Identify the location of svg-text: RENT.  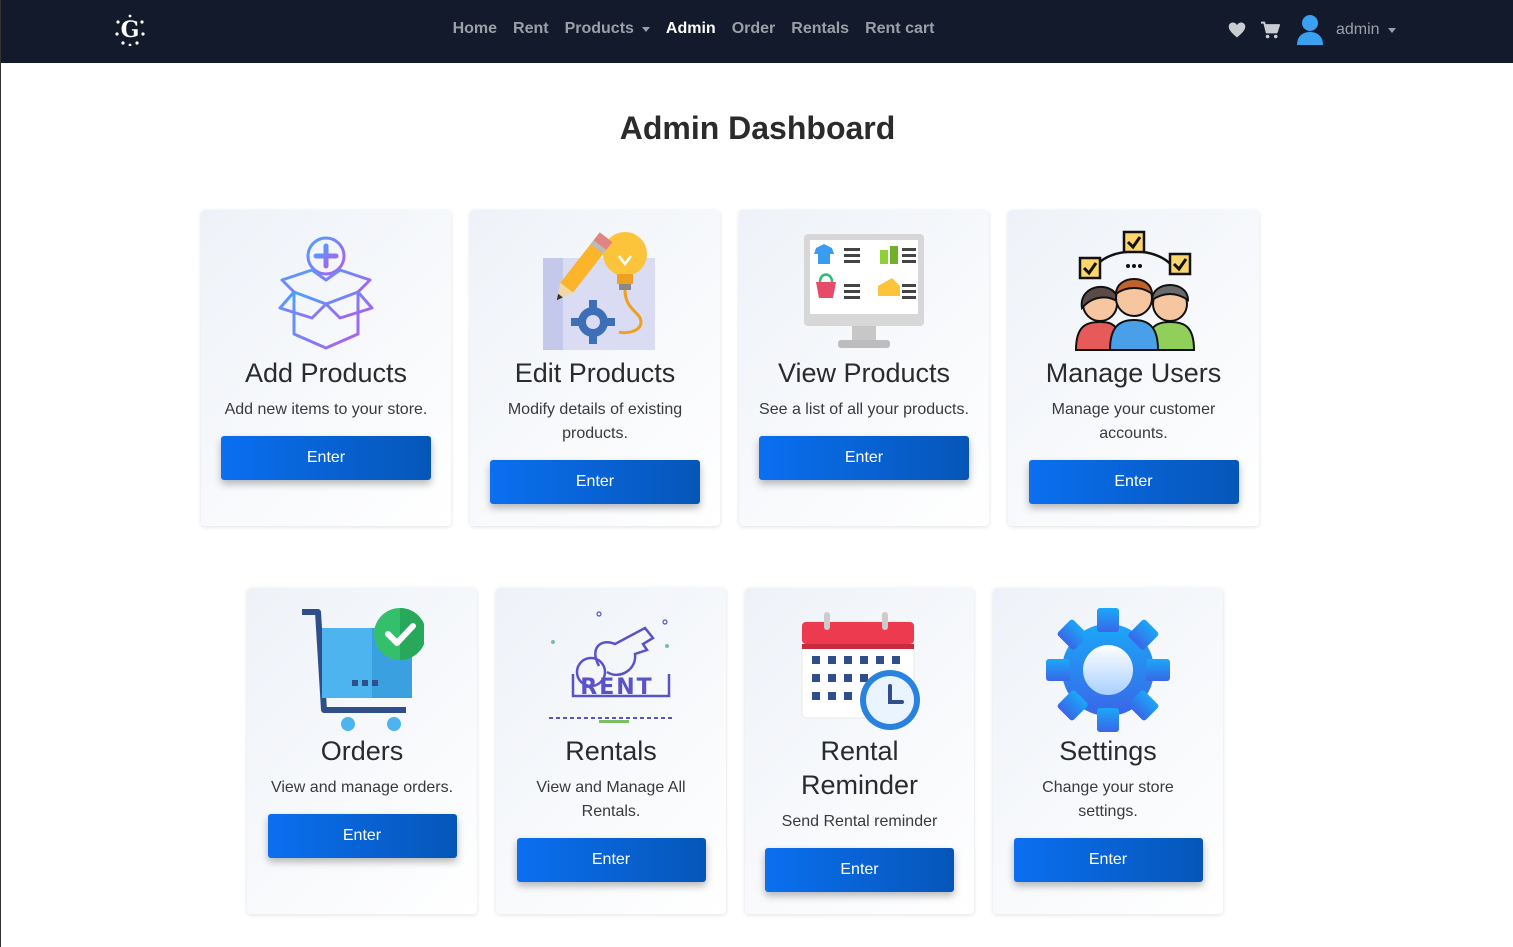
(616, 687).